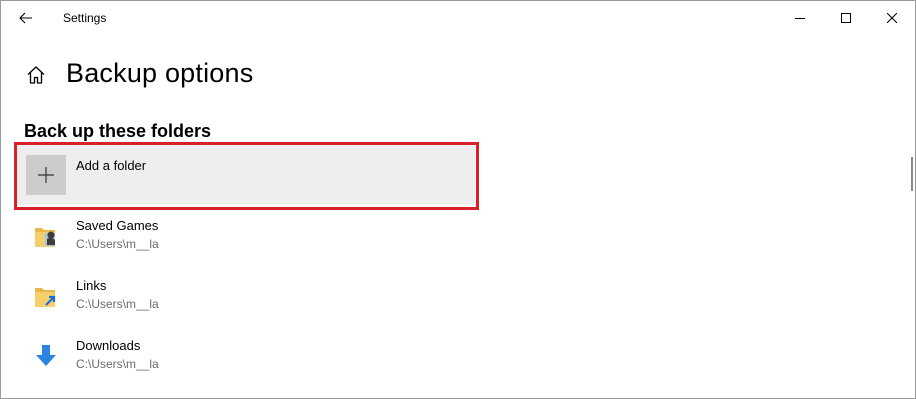 The image size is (916, 399). I want to click on window-title: Settings, so click(85, 18).